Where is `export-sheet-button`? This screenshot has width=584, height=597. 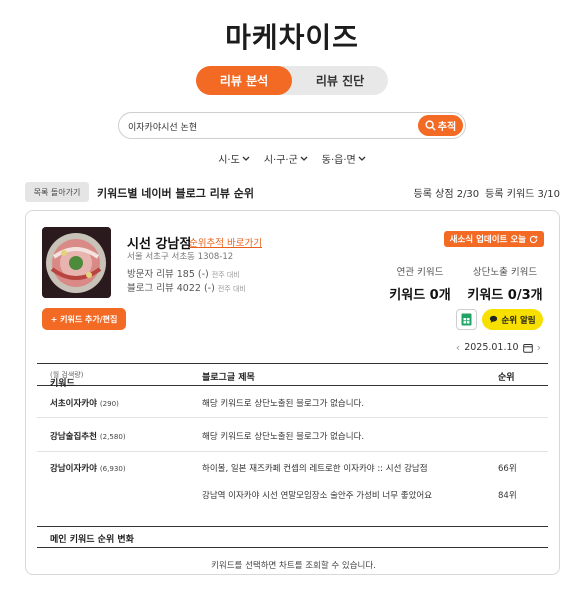
export-sheet-button is located at coordinates (466, 319).